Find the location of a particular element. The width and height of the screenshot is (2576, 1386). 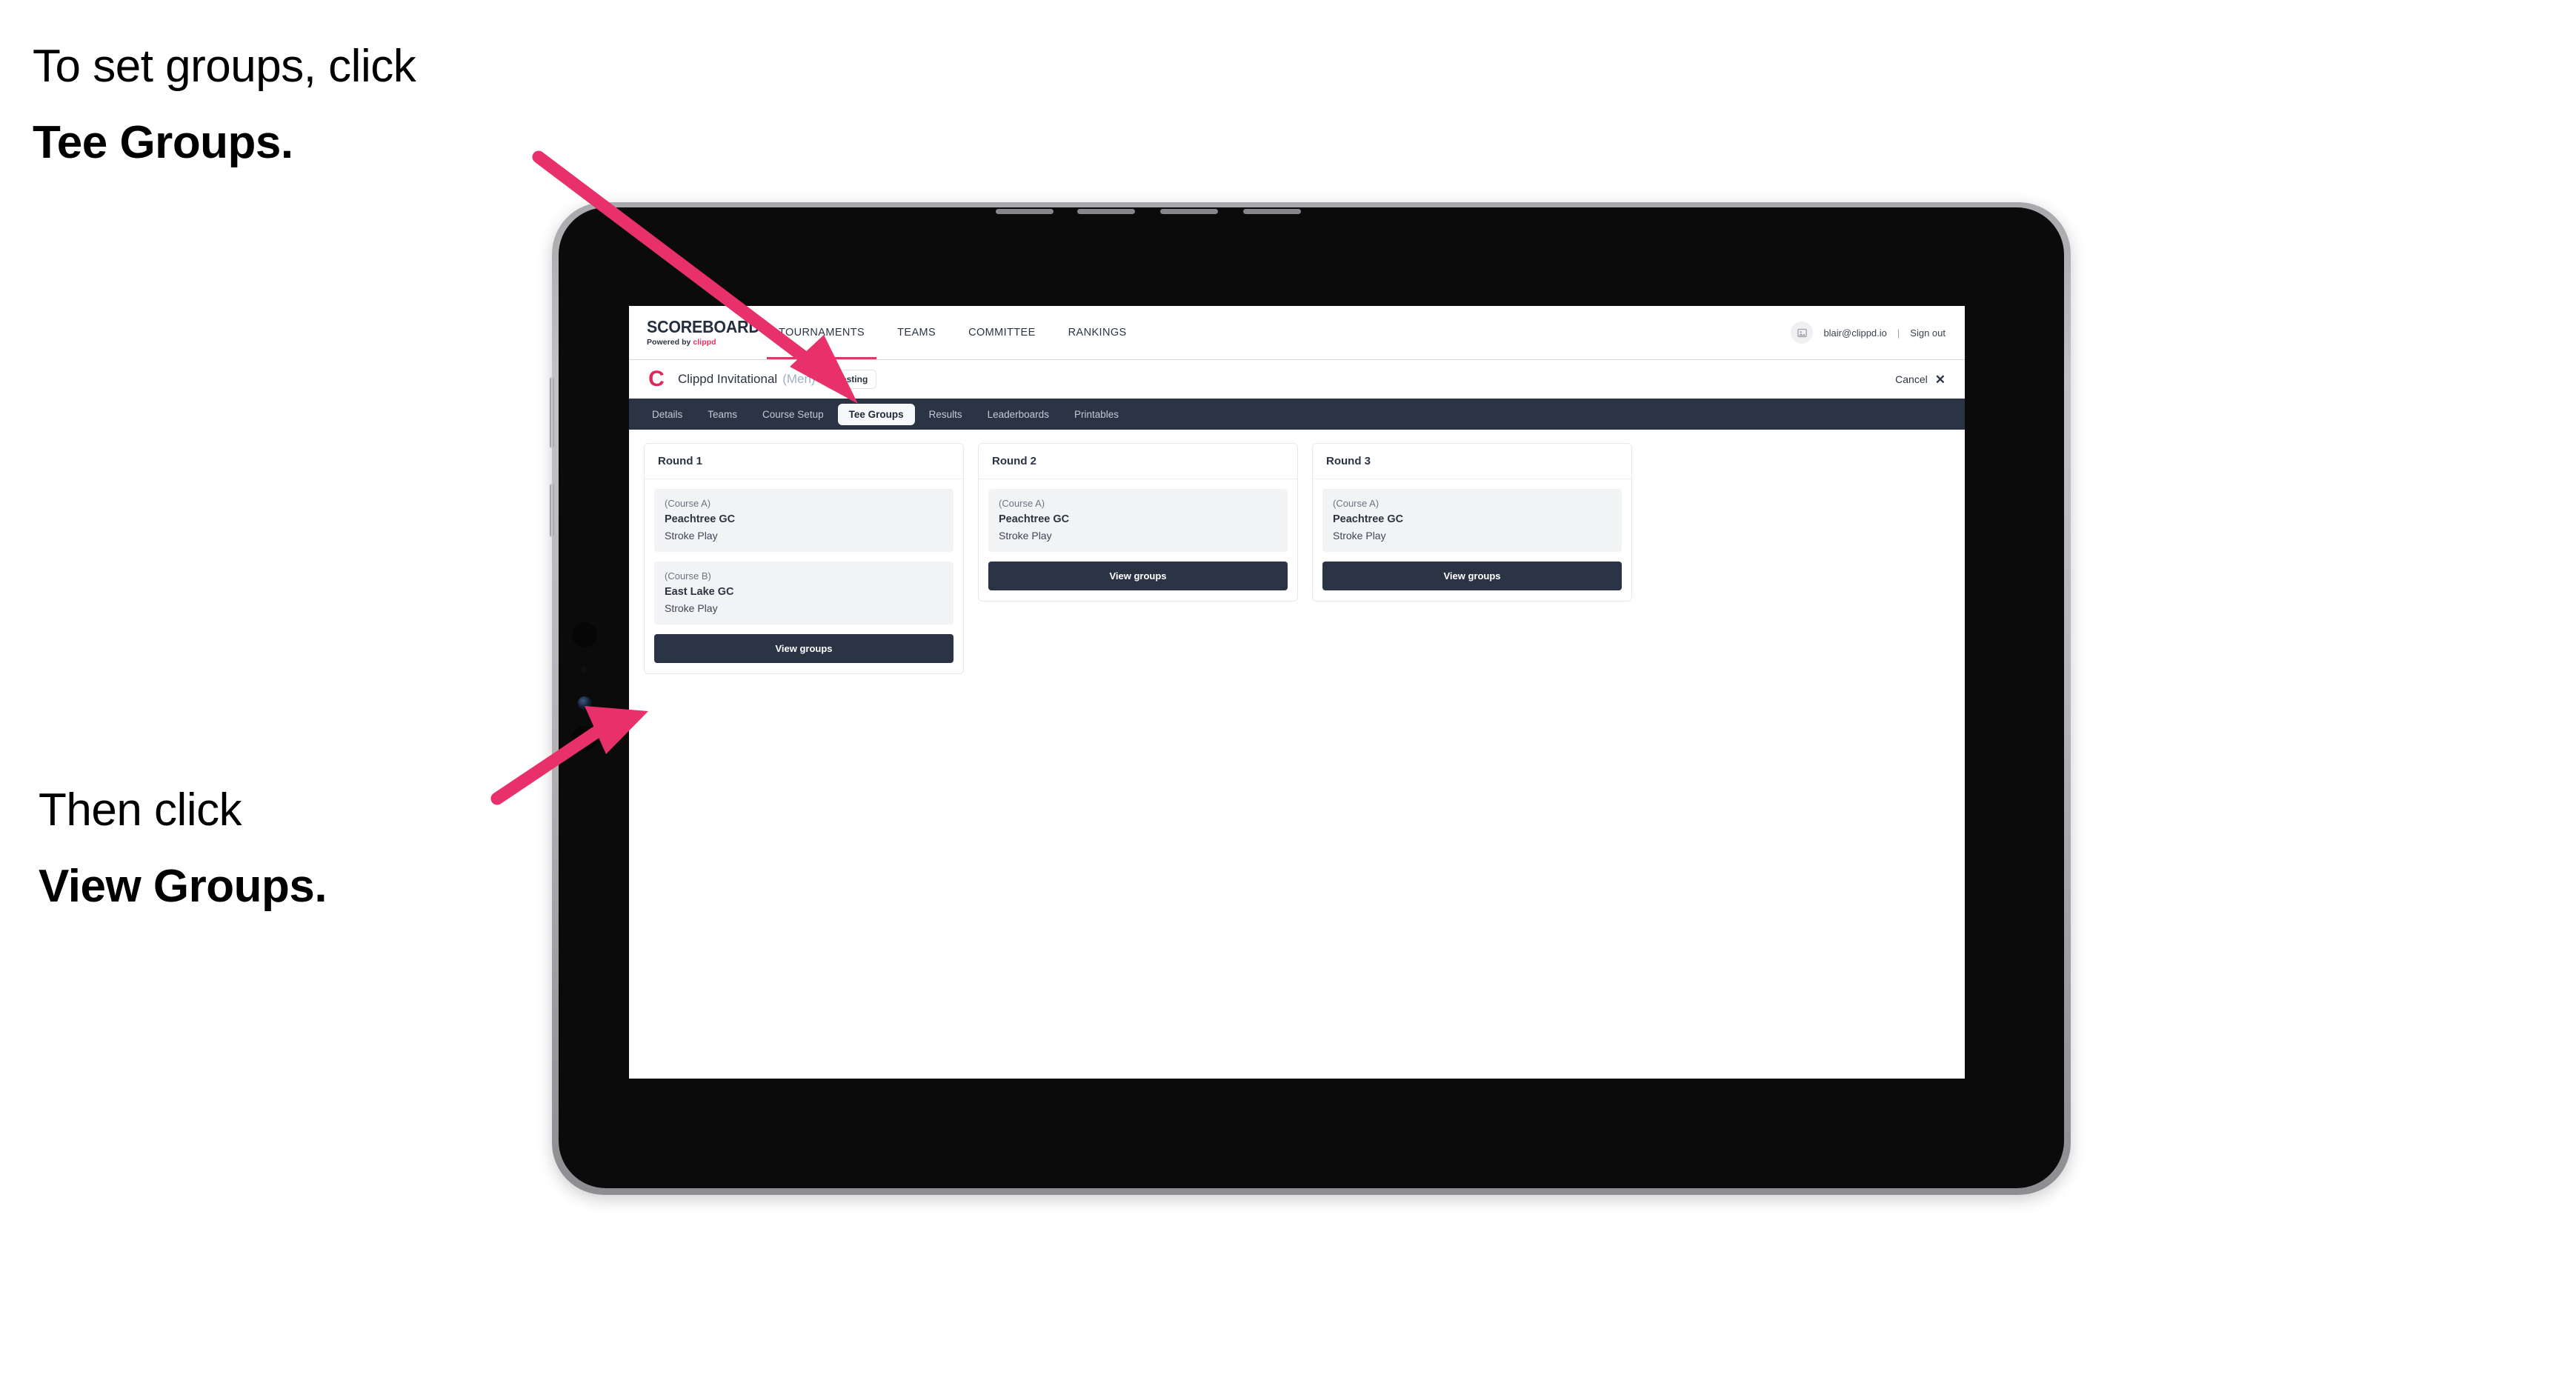

scoreboard-logo: SCOREBOARD Powered by clippd is located at coordinates (703, 332).